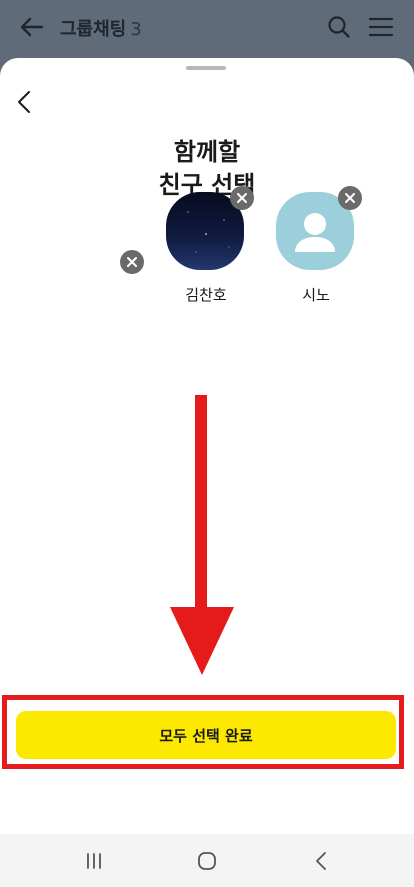  What do you see at coordinates (202, 535) in the screenshot?
I see `red-down-arrow-annotation` at bounding box center [202, 535].